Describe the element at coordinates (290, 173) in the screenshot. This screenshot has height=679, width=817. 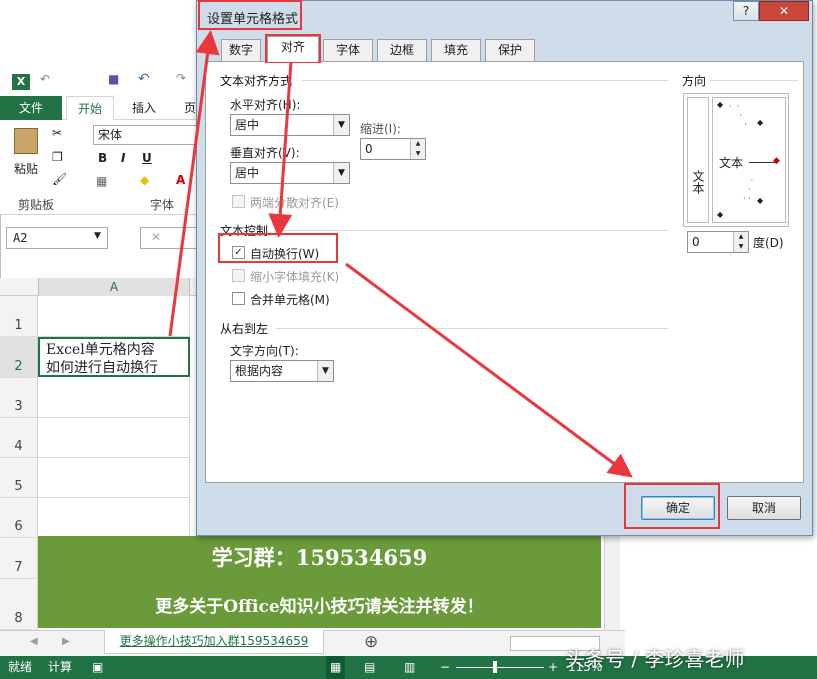
I see `vertical-align-select: 居中 ▼` at that location.